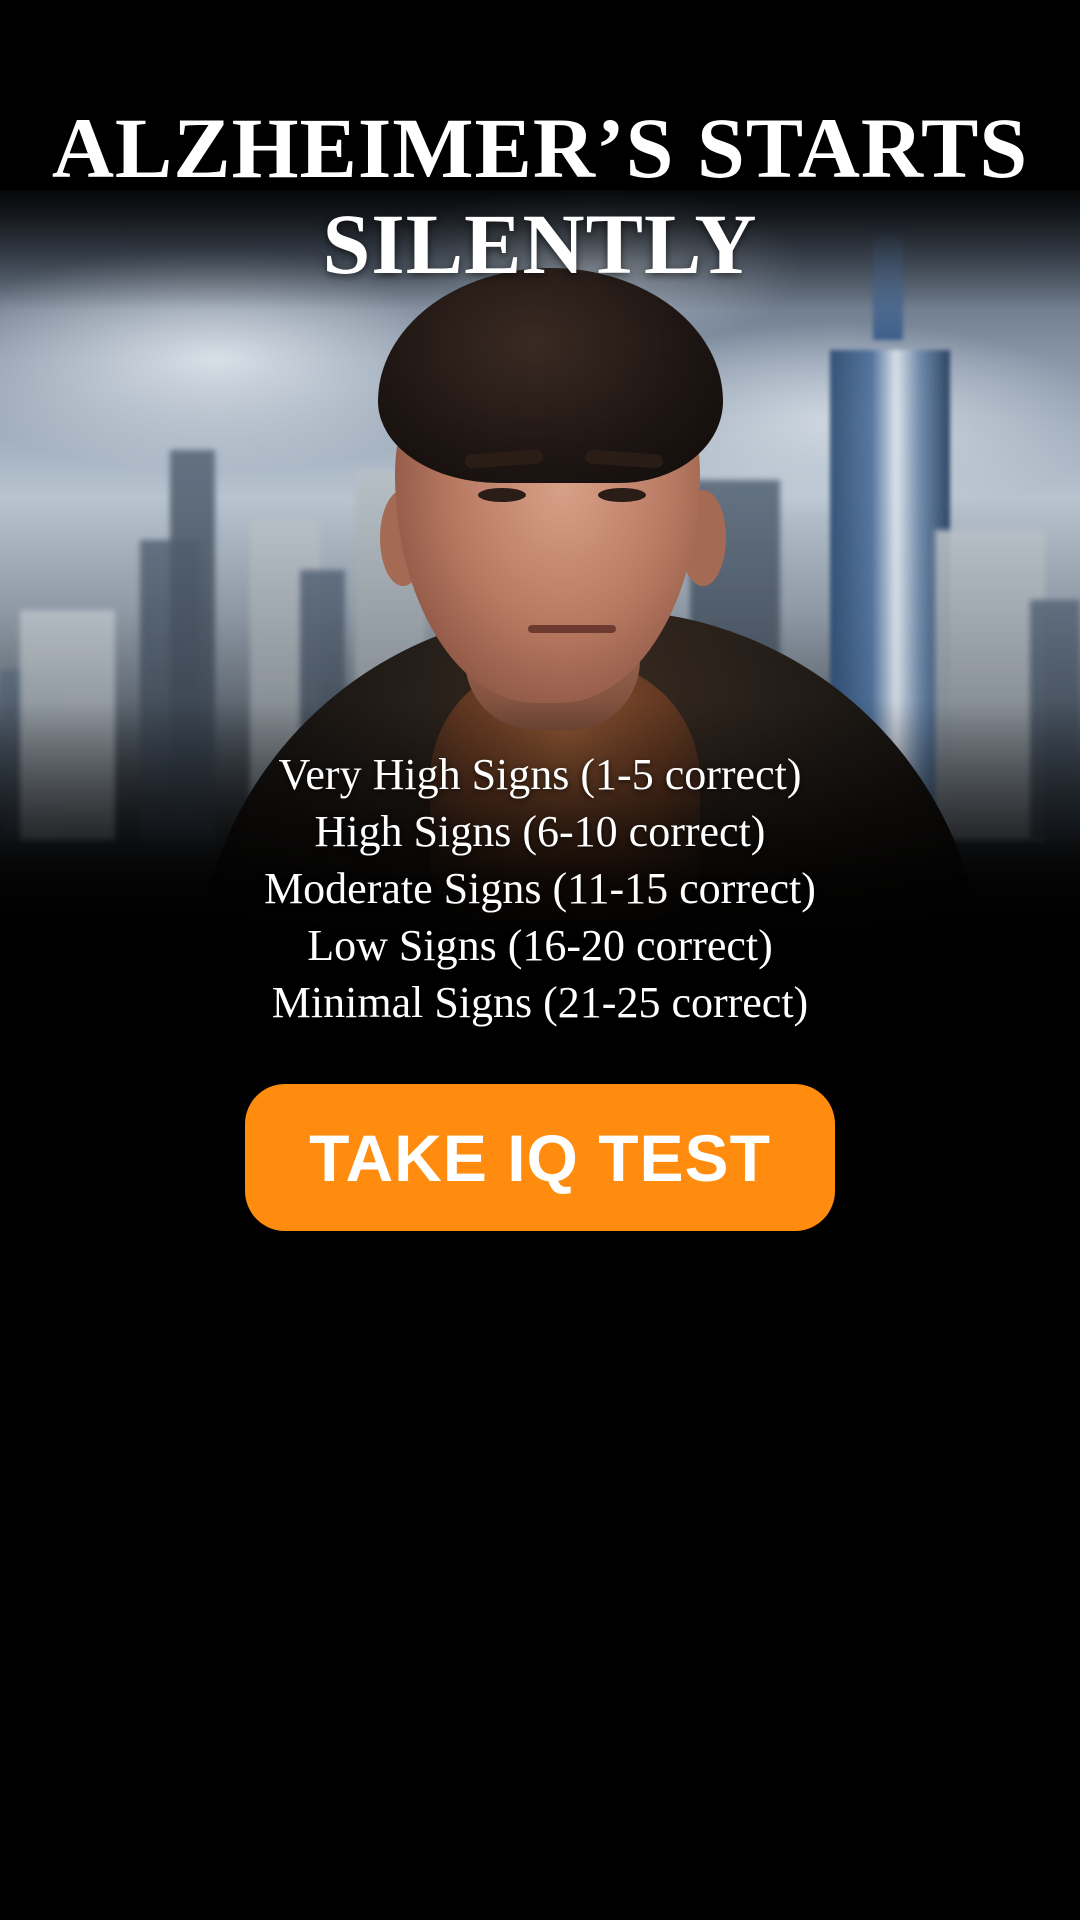 This screenshot has width=1080, height=1920. What do you see at coordinates (540, 1002) in the screenshot?
I see `score-range-minimal: Minimal Signs (21-25 correct)` at bounding box center [540, 1002].